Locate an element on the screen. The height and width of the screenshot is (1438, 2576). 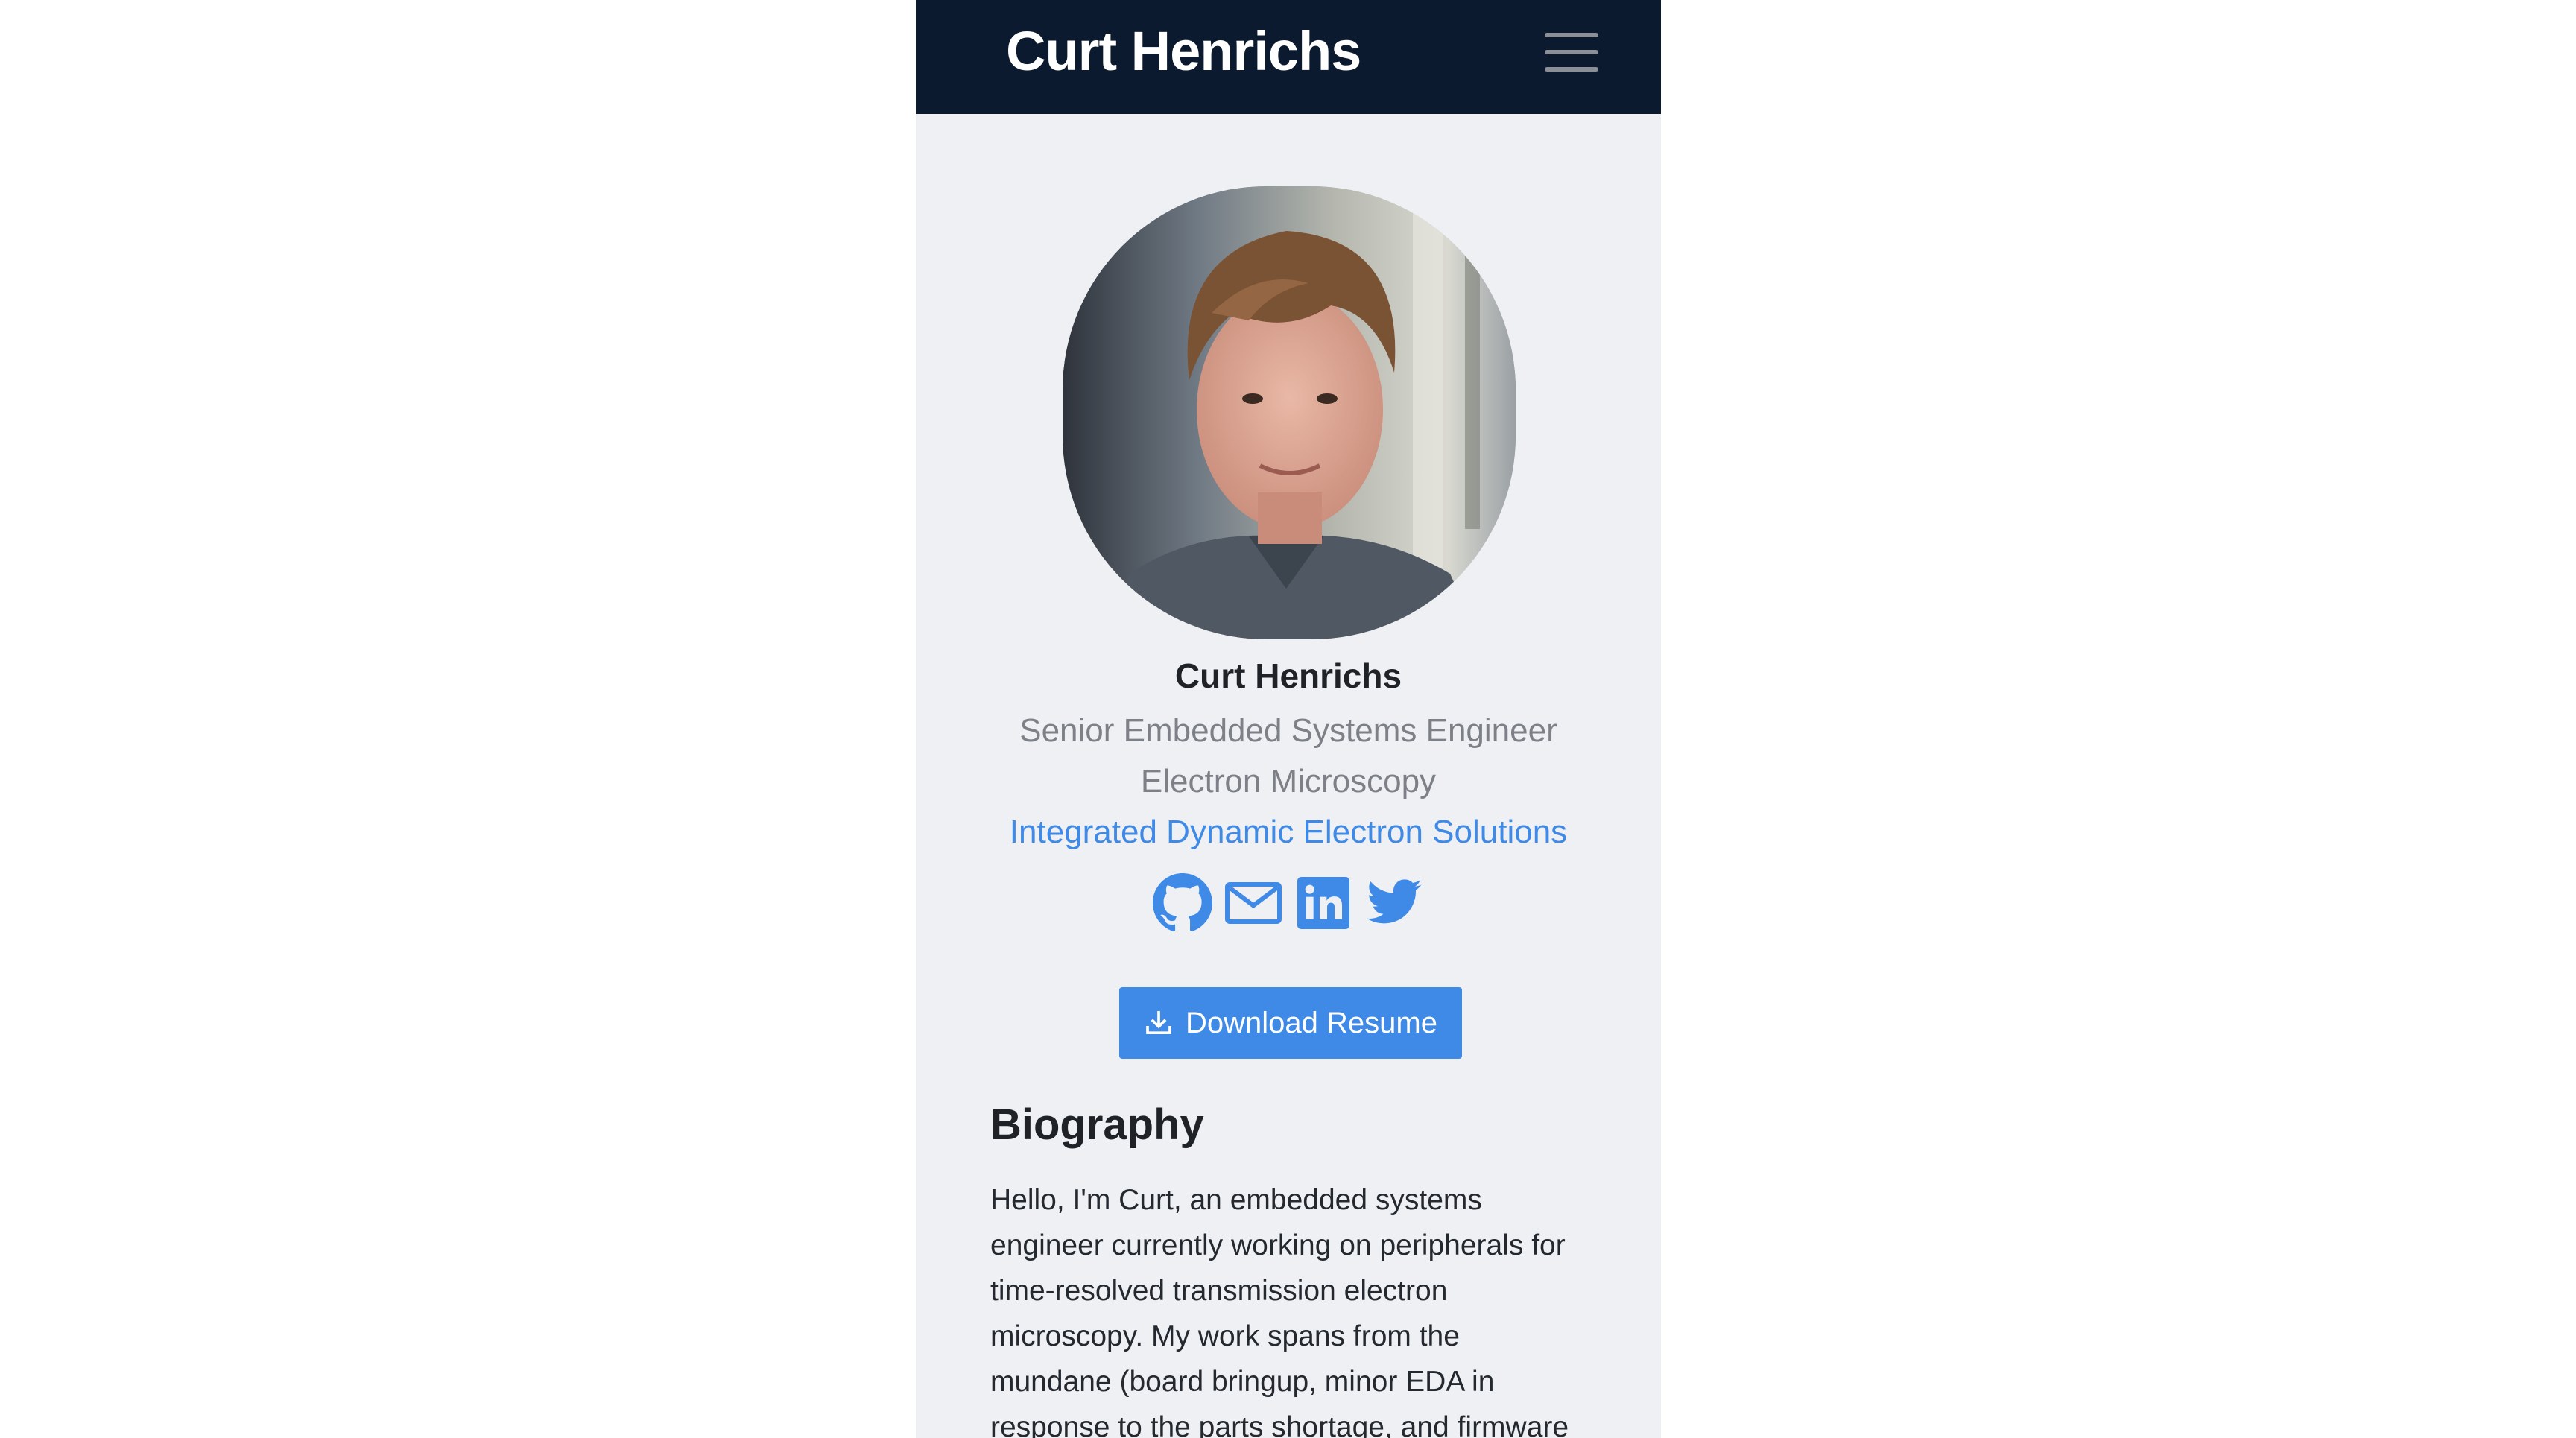
download-icon is located at coordinates (1159, 1022).